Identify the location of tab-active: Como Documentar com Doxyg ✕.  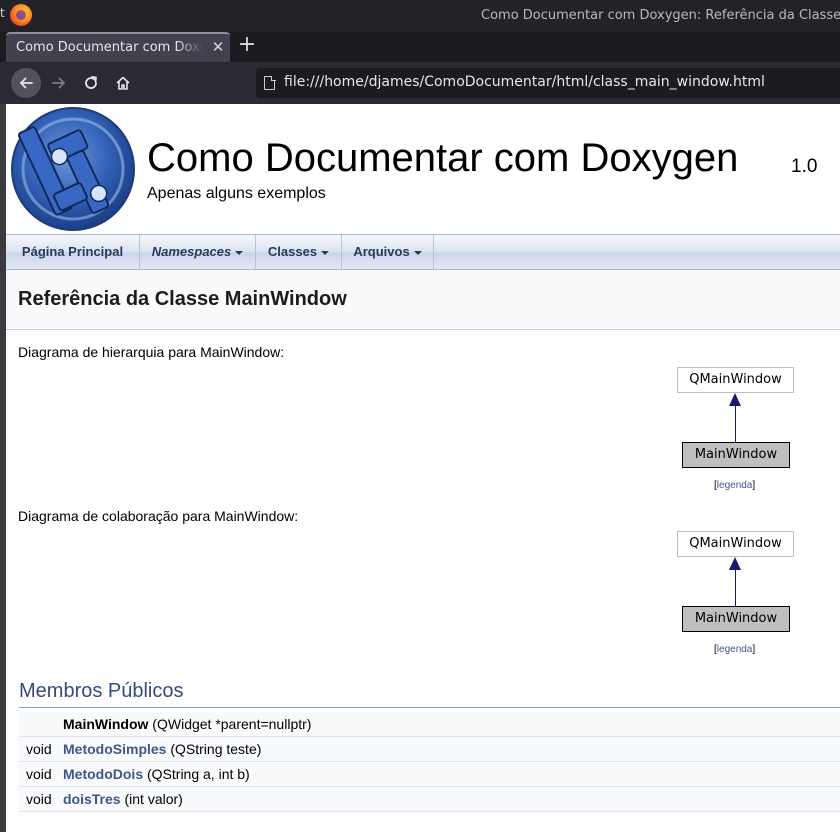
(118, 47).